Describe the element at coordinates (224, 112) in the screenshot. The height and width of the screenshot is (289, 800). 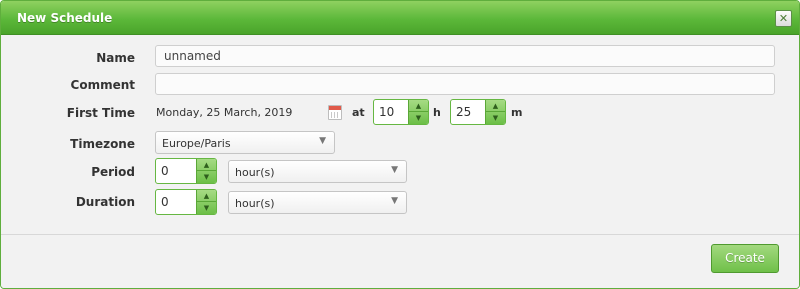
I see `first-time-date: Monday, 25 March, 2019` at that location.